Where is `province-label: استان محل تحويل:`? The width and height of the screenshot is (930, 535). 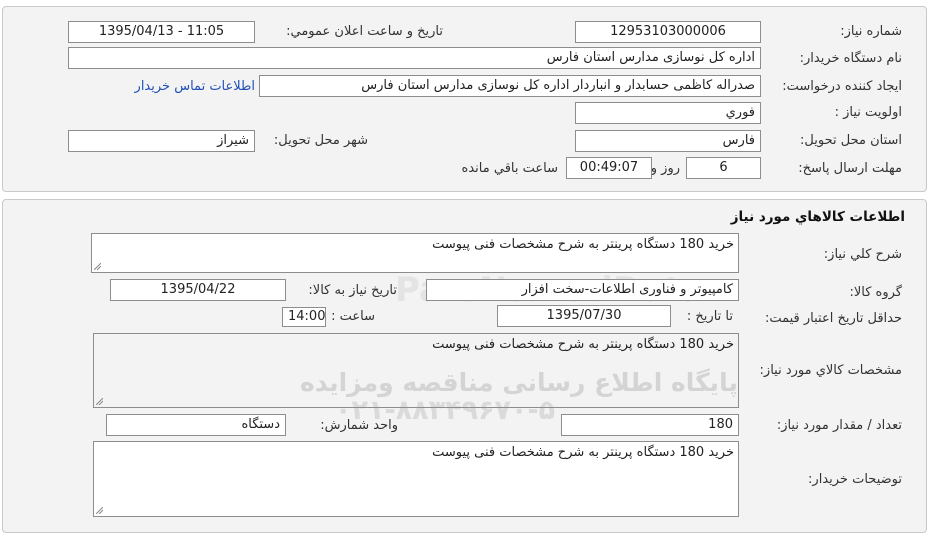 province-label: استان محل تحويل: is located at coordinates (851, 140).